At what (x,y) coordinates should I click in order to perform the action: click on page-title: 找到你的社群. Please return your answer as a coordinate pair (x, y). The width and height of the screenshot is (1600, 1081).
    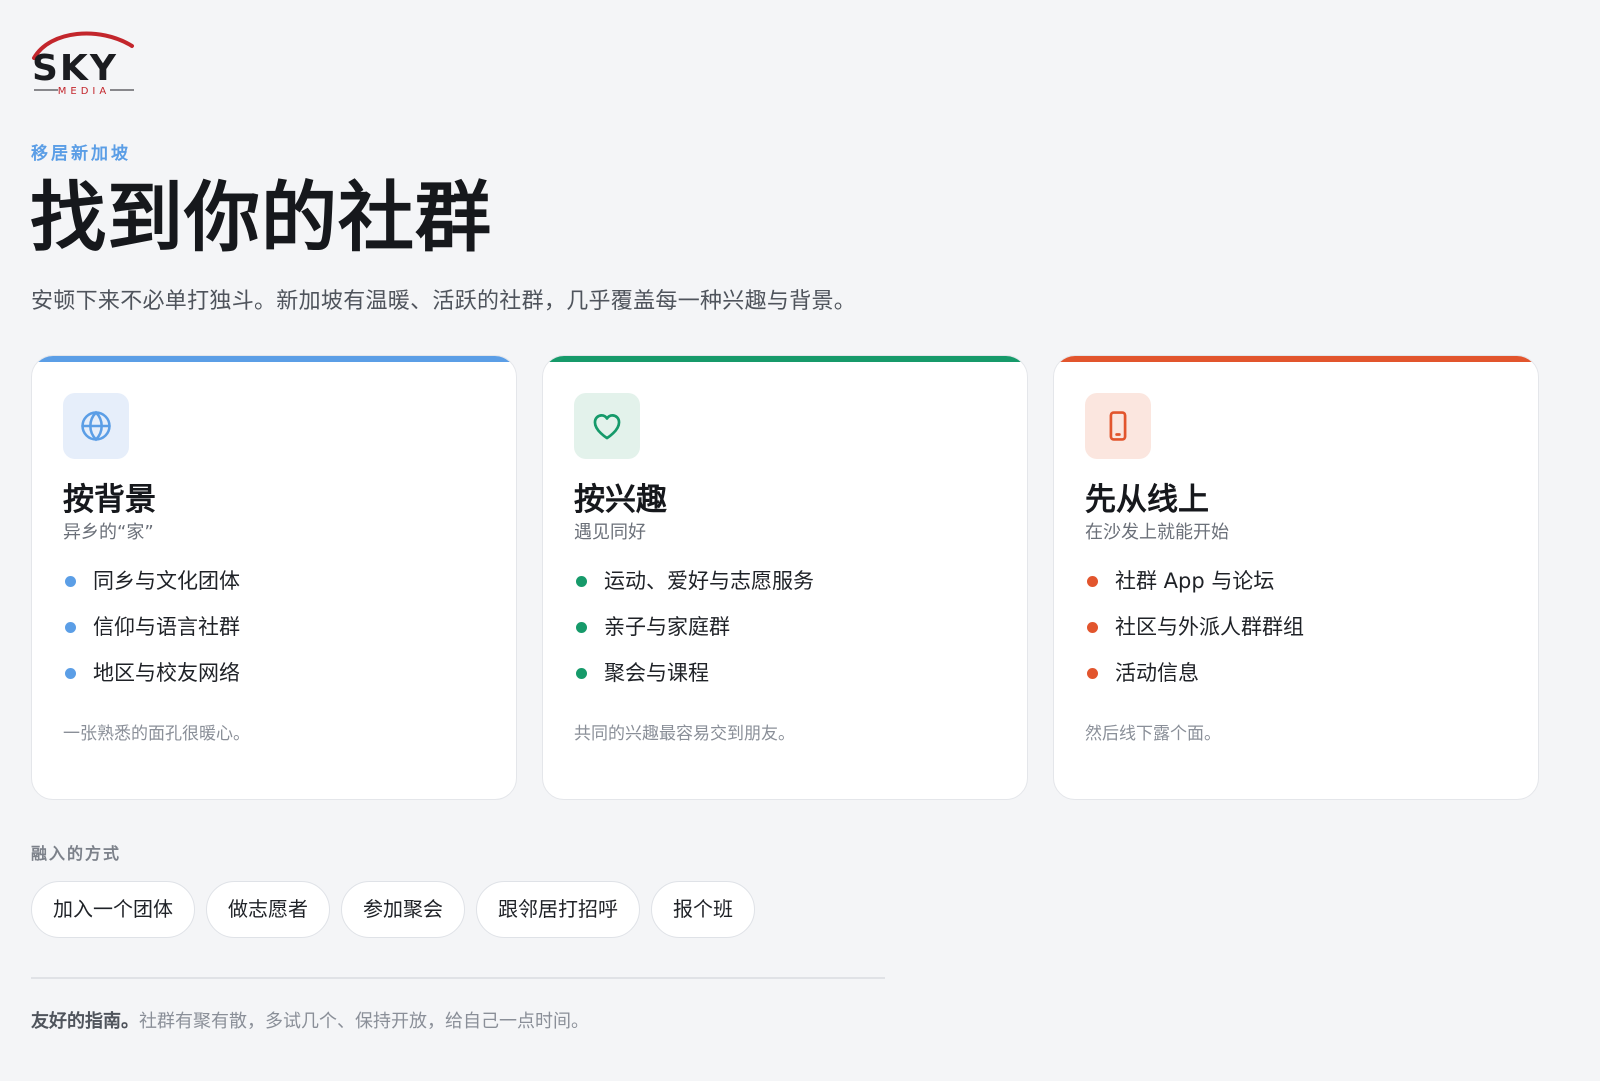
    Looking at the image, I should click on (261, 217).